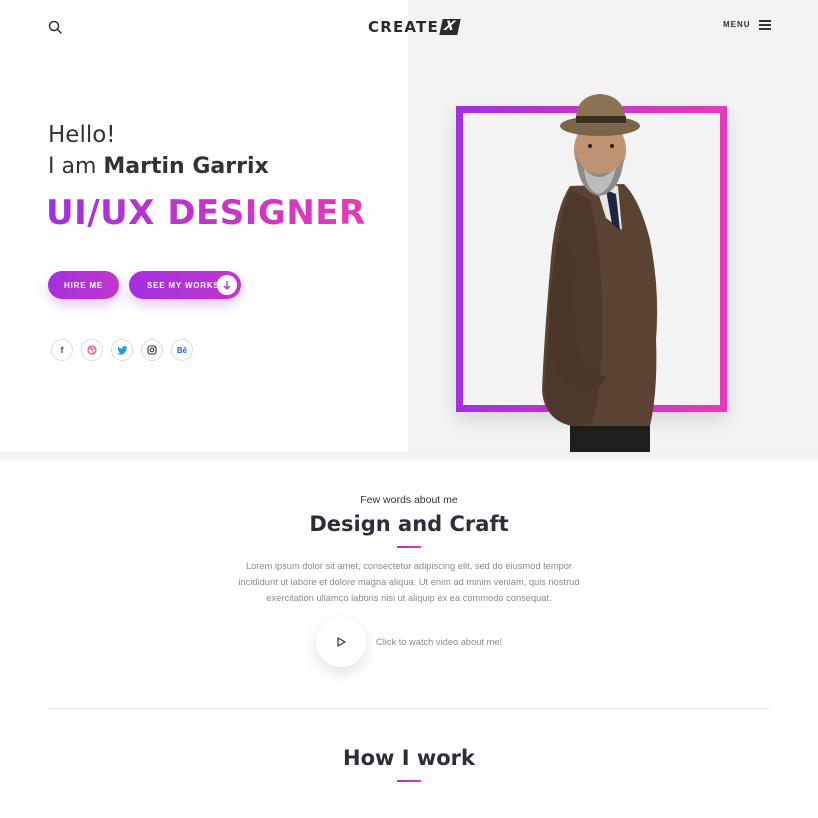 The height and width of the screenshot is (818, 818). Describe the element at coordinates (206, 213) in the screenshot. I see `hero-role: UI/UX DESIGNER` at that location.